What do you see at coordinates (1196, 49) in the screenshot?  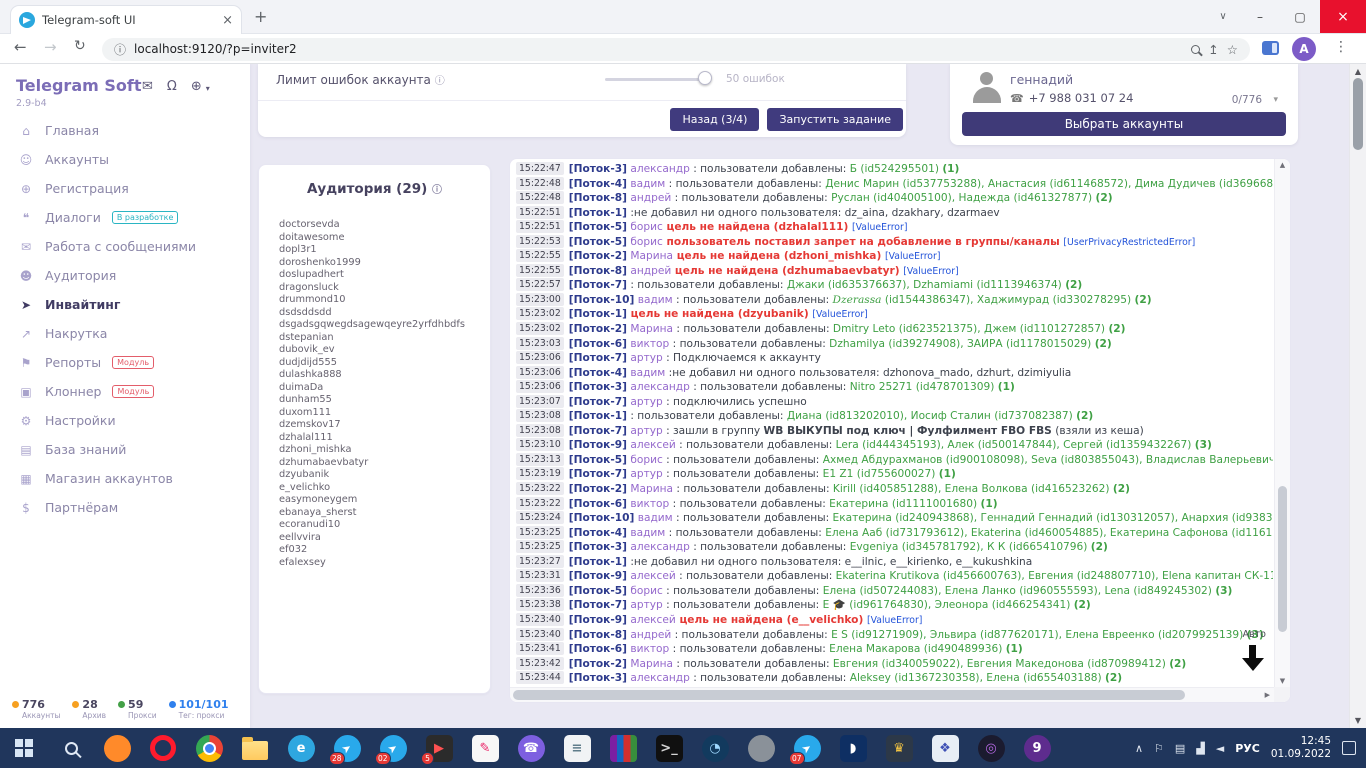 I see `zoom-icon` at bounding box center [1196, 49].